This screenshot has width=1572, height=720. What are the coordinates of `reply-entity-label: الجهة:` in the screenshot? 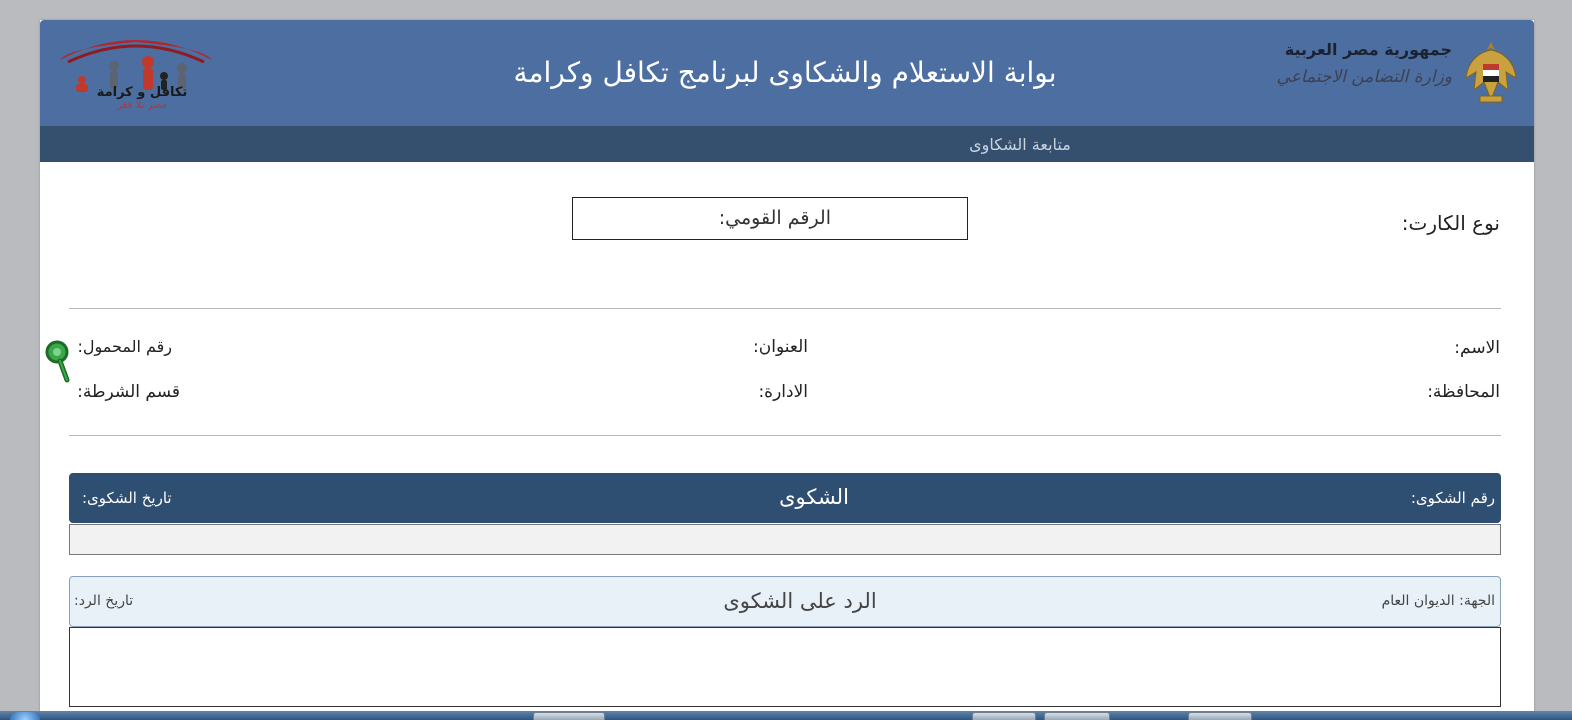 It's located at (1477, 601).